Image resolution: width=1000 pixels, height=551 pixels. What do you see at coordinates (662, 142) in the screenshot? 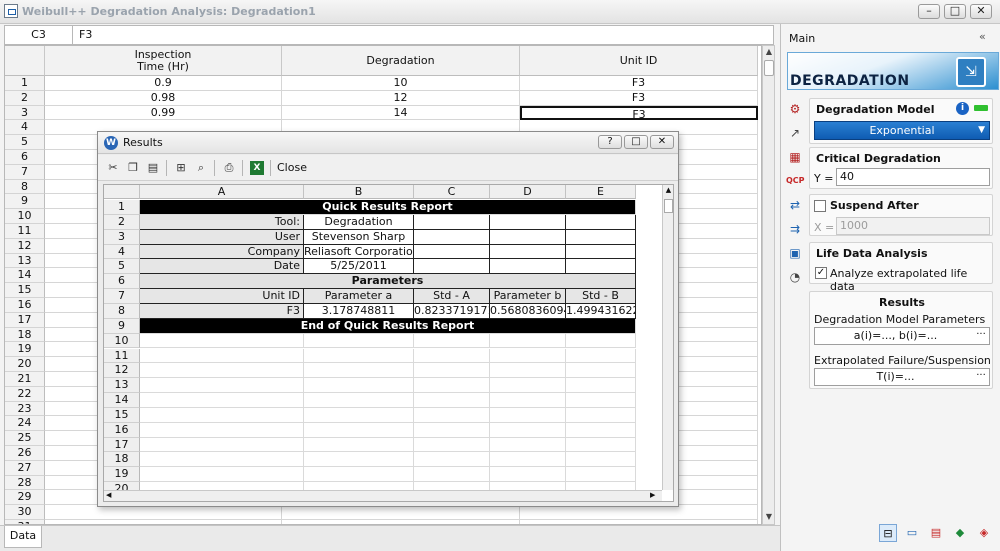
I see `results-close-button: ✕` at bounding box center [662, 142].